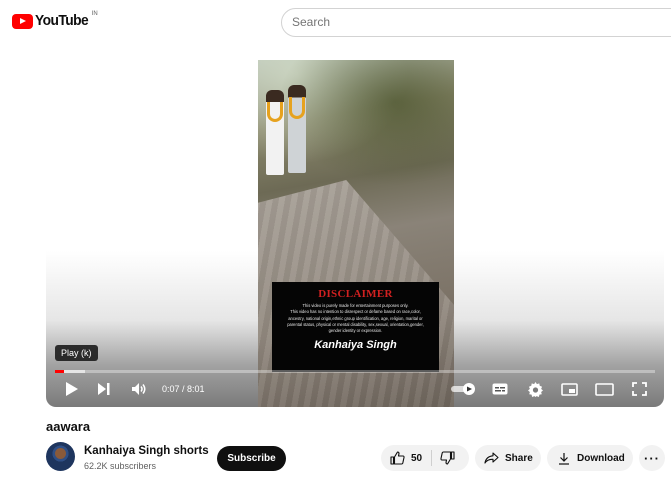 Image resolution: width=671 pixels, height=483 pixels. I want to click on like-button: 50, so click(401, 458).